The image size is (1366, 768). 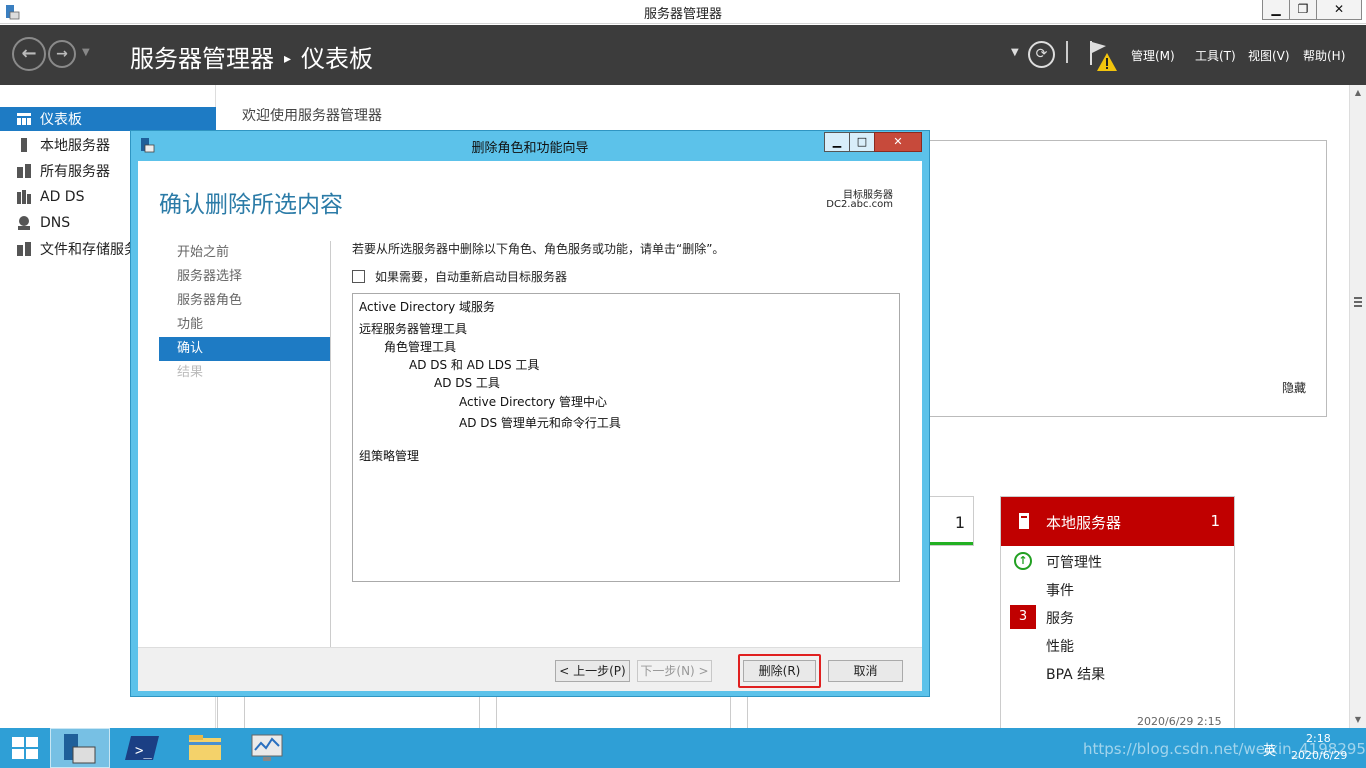 I want to click on list-item: AD DS 和 AD LDS 工具, so click(x=474, y=365).